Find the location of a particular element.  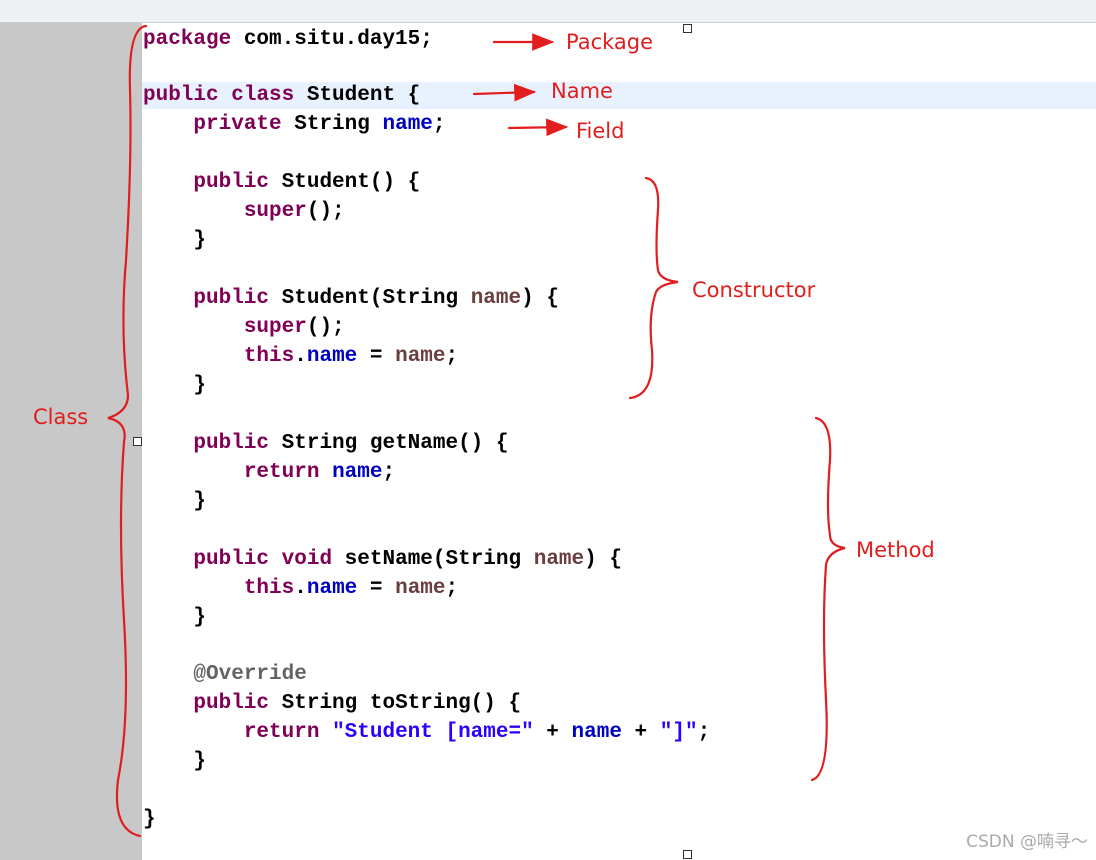

name-arrow is located at coordinates (504, 92).